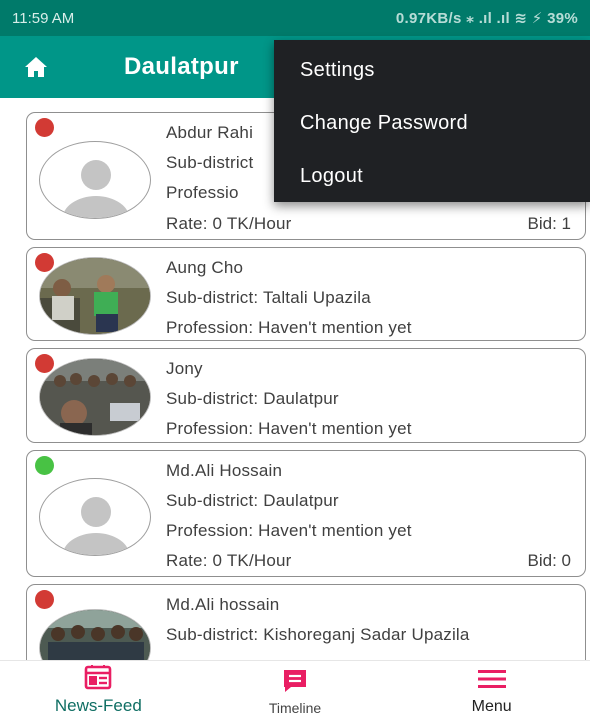 This screenshot has height=717, width=590. Describe the element at coordinates (549, 223) in the screenshot. I see `card-bid: Bid: 1` at that location.